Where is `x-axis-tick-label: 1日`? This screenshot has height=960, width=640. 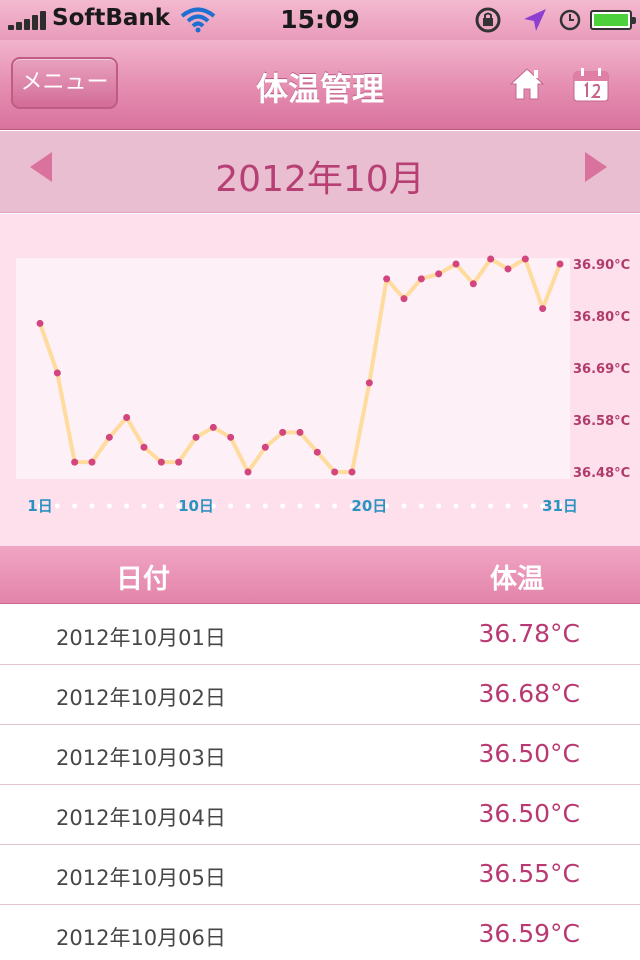 x-axis-tick-label: 1日 is located at coordinates (39, 506).